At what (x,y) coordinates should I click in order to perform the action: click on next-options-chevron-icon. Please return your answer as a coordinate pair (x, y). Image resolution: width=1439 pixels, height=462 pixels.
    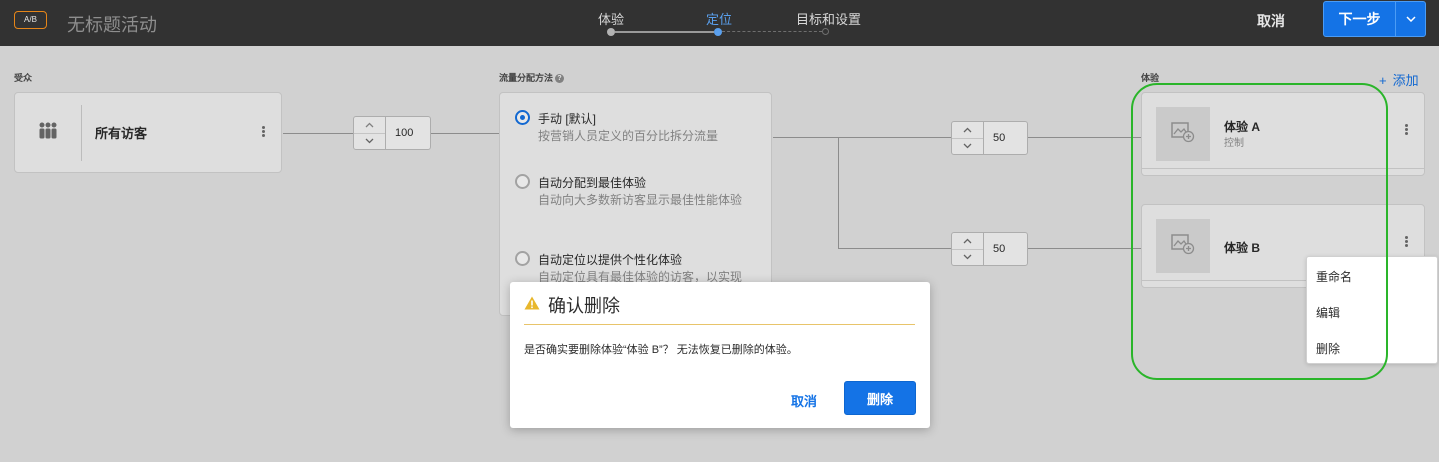
    Looking at the image, I should click on (1410, 19).